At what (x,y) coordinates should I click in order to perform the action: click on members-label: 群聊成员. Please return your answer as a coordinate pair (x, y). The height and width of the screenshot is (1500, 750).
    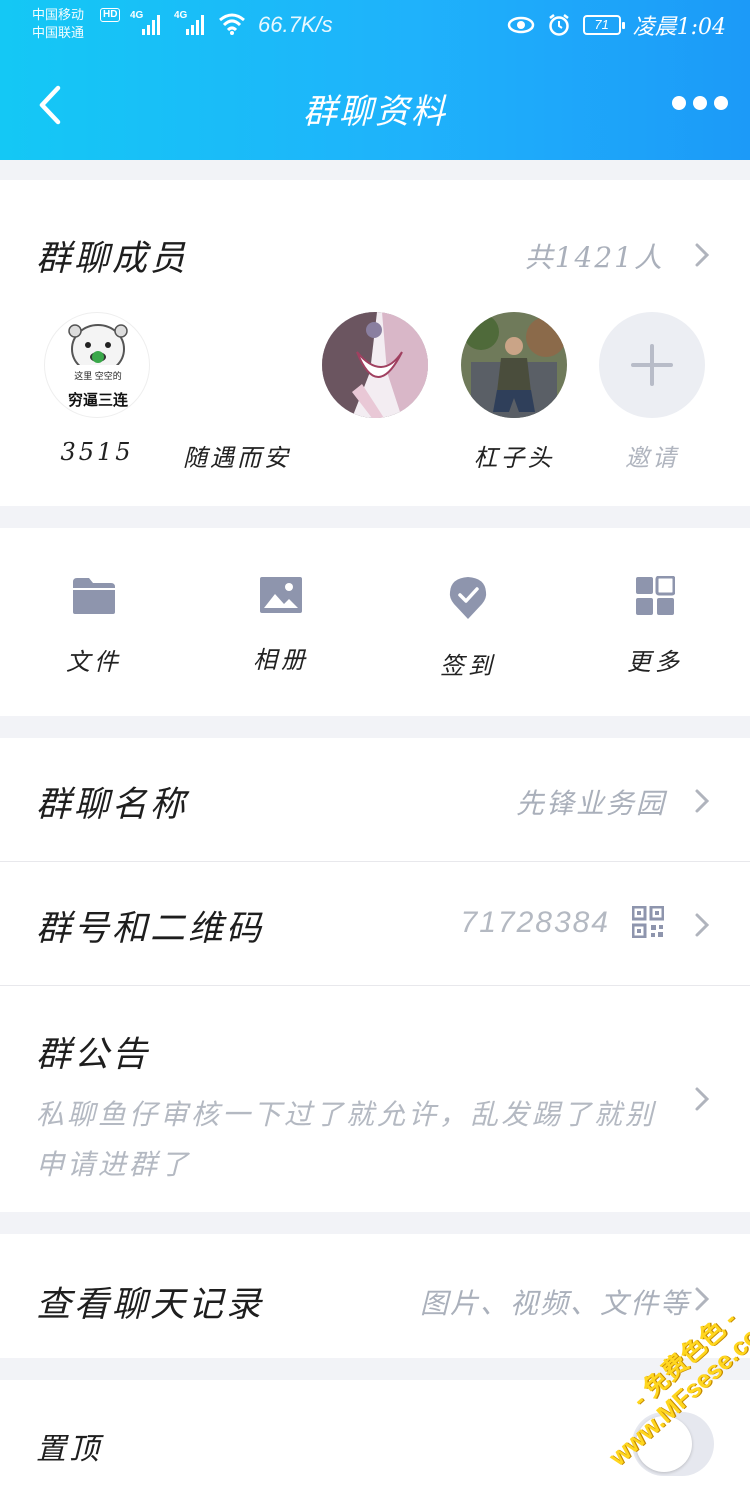
    Looking at the image, I should click on (112, 259).